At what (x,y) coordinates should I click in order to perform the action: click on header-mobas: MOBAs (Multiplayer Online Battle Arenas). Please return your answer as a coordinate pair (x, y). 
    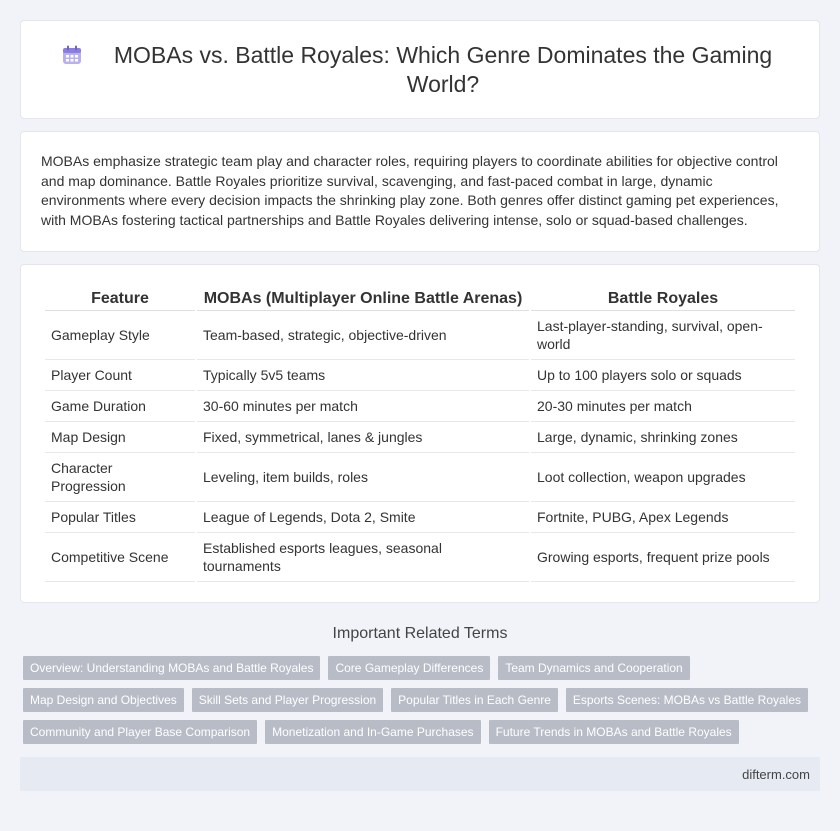
    Looking at the image, I should click on (363, 298).